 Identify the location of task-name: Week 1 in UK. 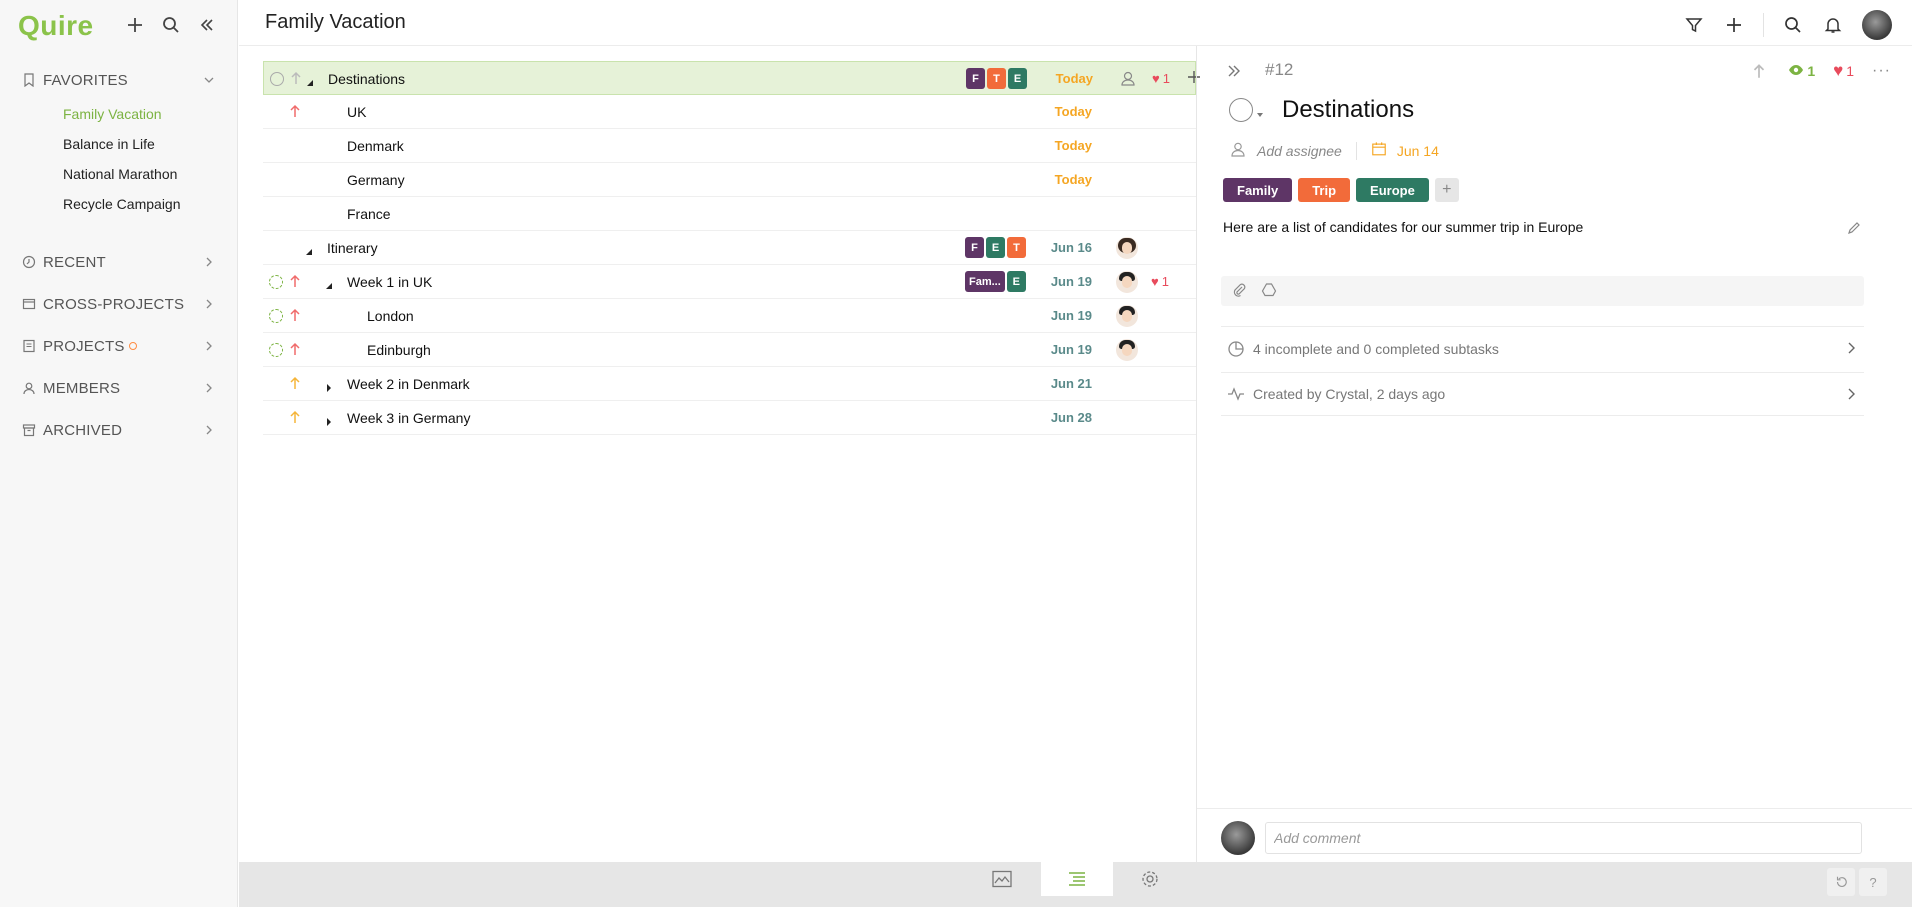
(389, 282).